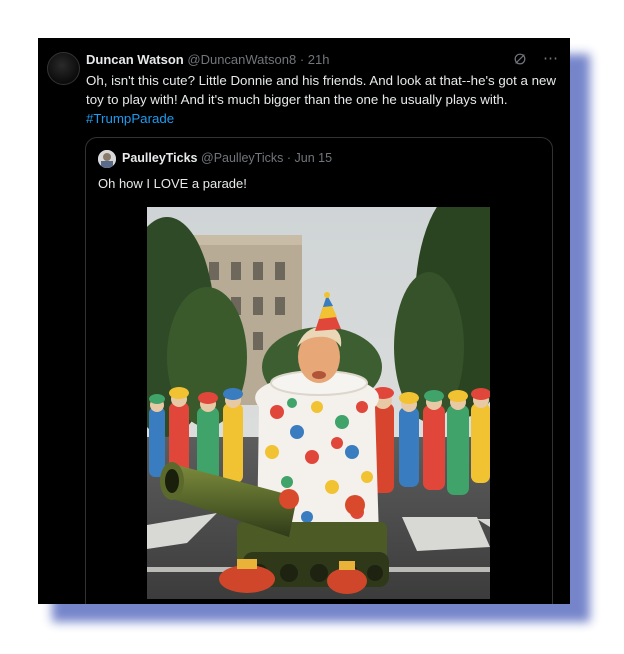 The image size is (624, 654). Describe the element at coordinates (130, 118) in the screenshot. I see `hashtag-link: #TrumpParade` at that location.